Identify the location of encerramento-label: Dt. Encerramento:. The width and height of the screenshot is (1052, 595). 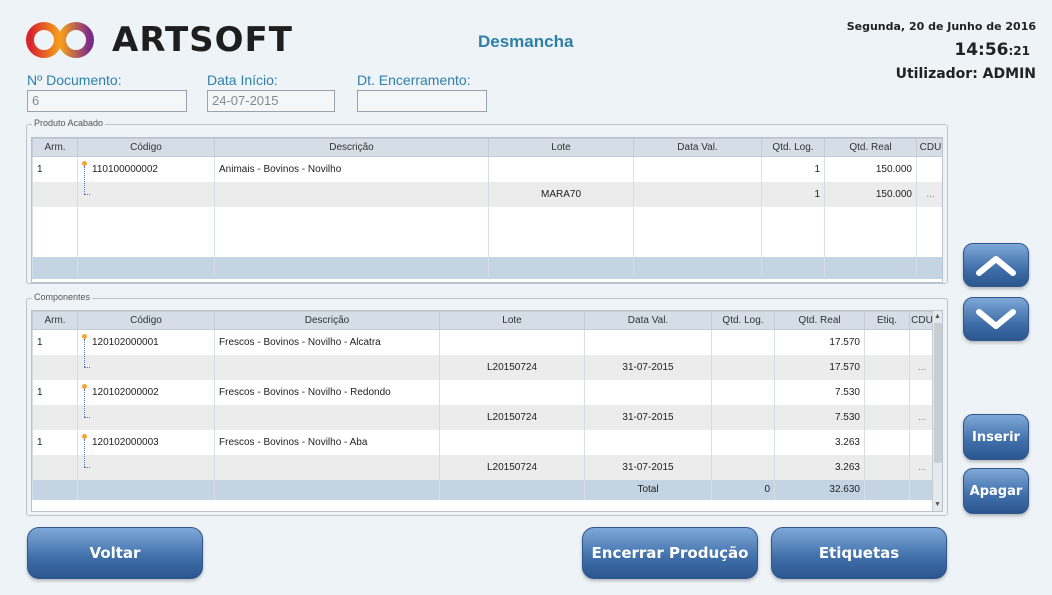
(414, 80).